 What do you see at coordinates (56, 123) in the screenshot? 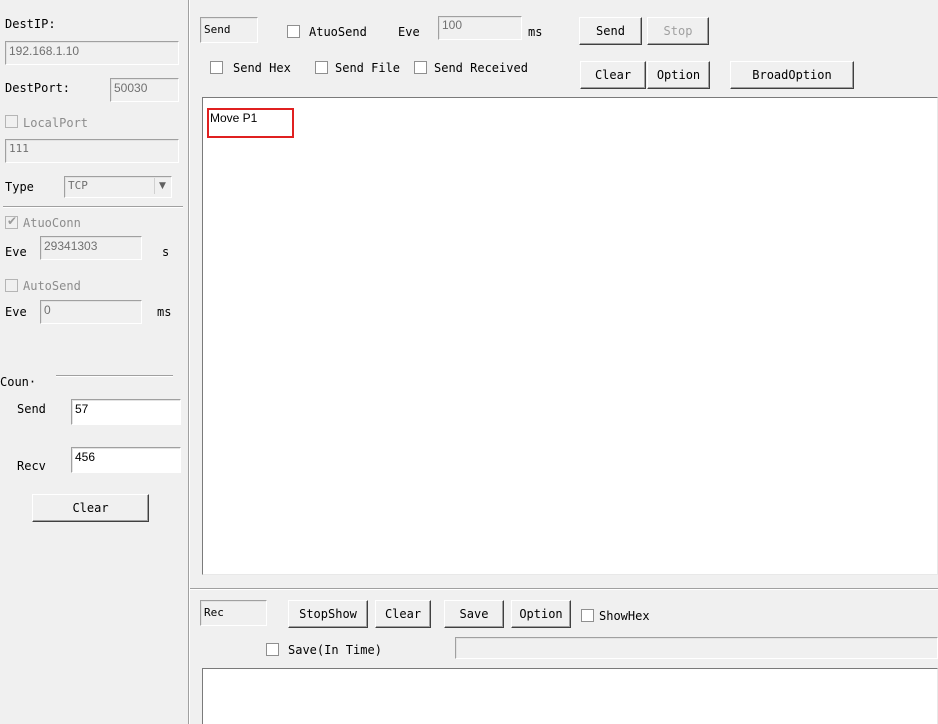
I see `local-port-label: LocalPort` at bounding box center [56, 123].